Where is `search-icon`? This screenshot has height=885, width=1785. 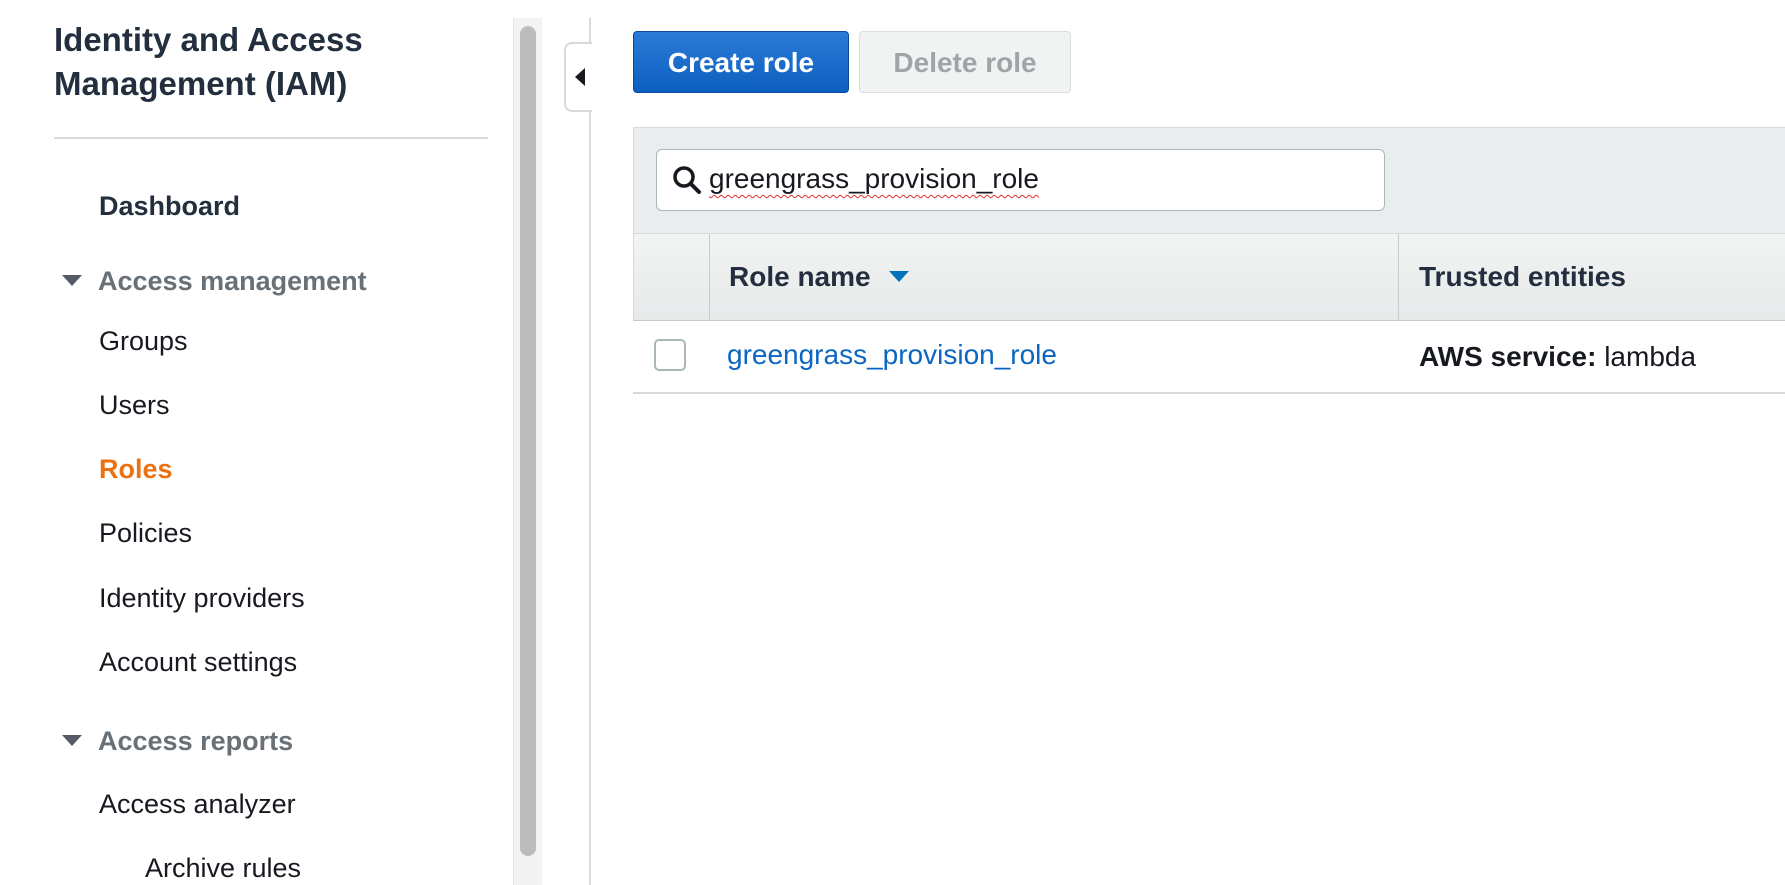
search-icon is located at coordinates (687, 180).